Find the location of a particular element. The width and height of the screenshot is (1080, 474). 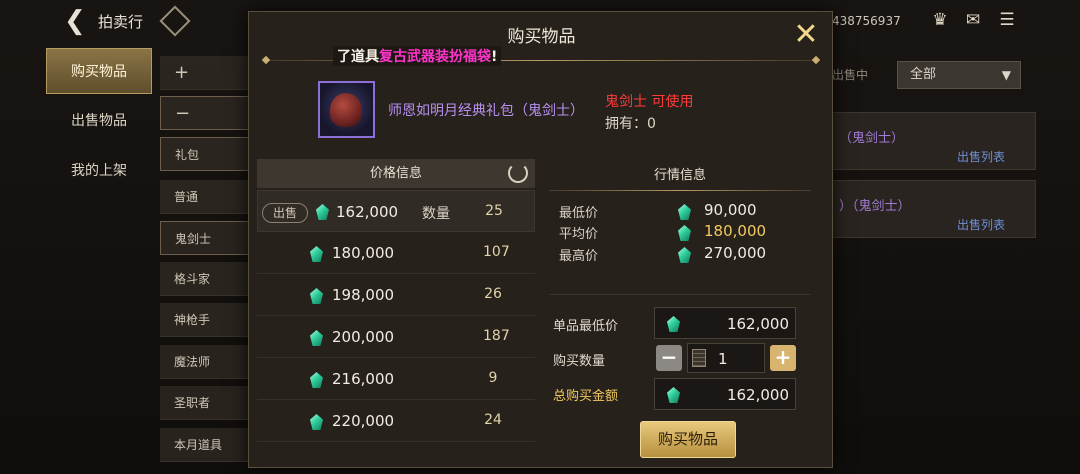

price-value: 220,000 is located at coordinates (363, 421).